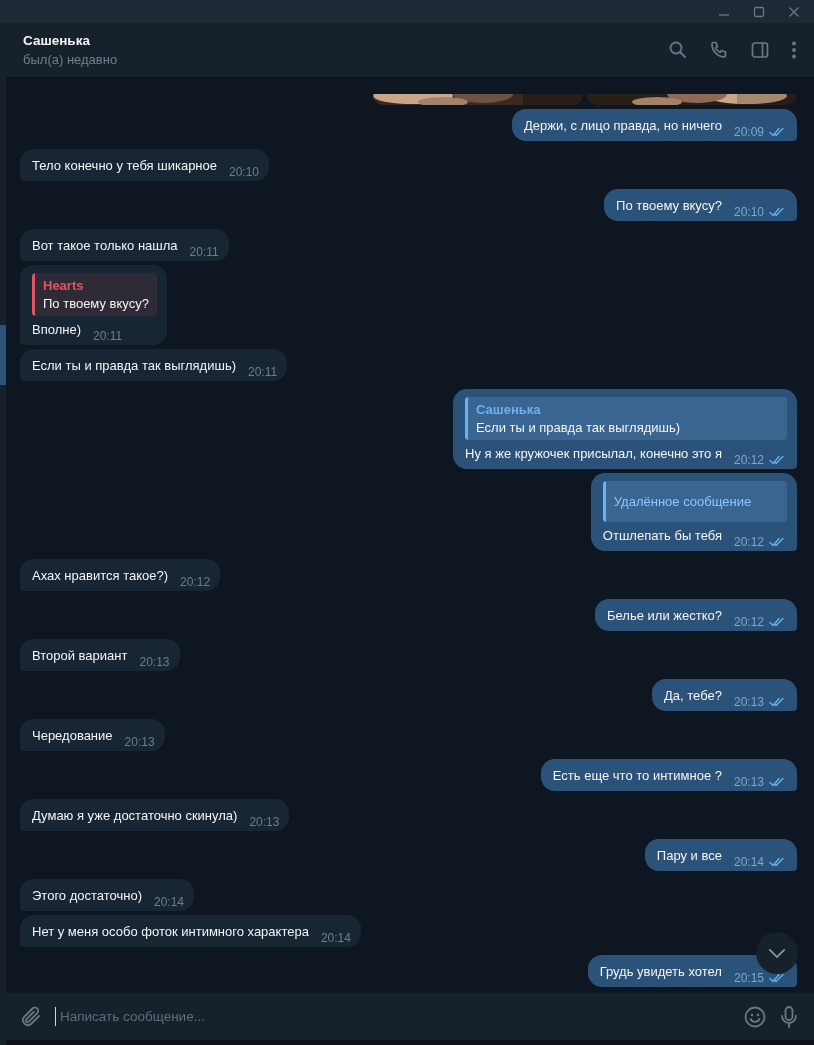 The image size is (814, 1045). What do you see at coordinates (755, 1016) in the screenshot?
I see `emoji-icon` at bounding box center [755, 1016].